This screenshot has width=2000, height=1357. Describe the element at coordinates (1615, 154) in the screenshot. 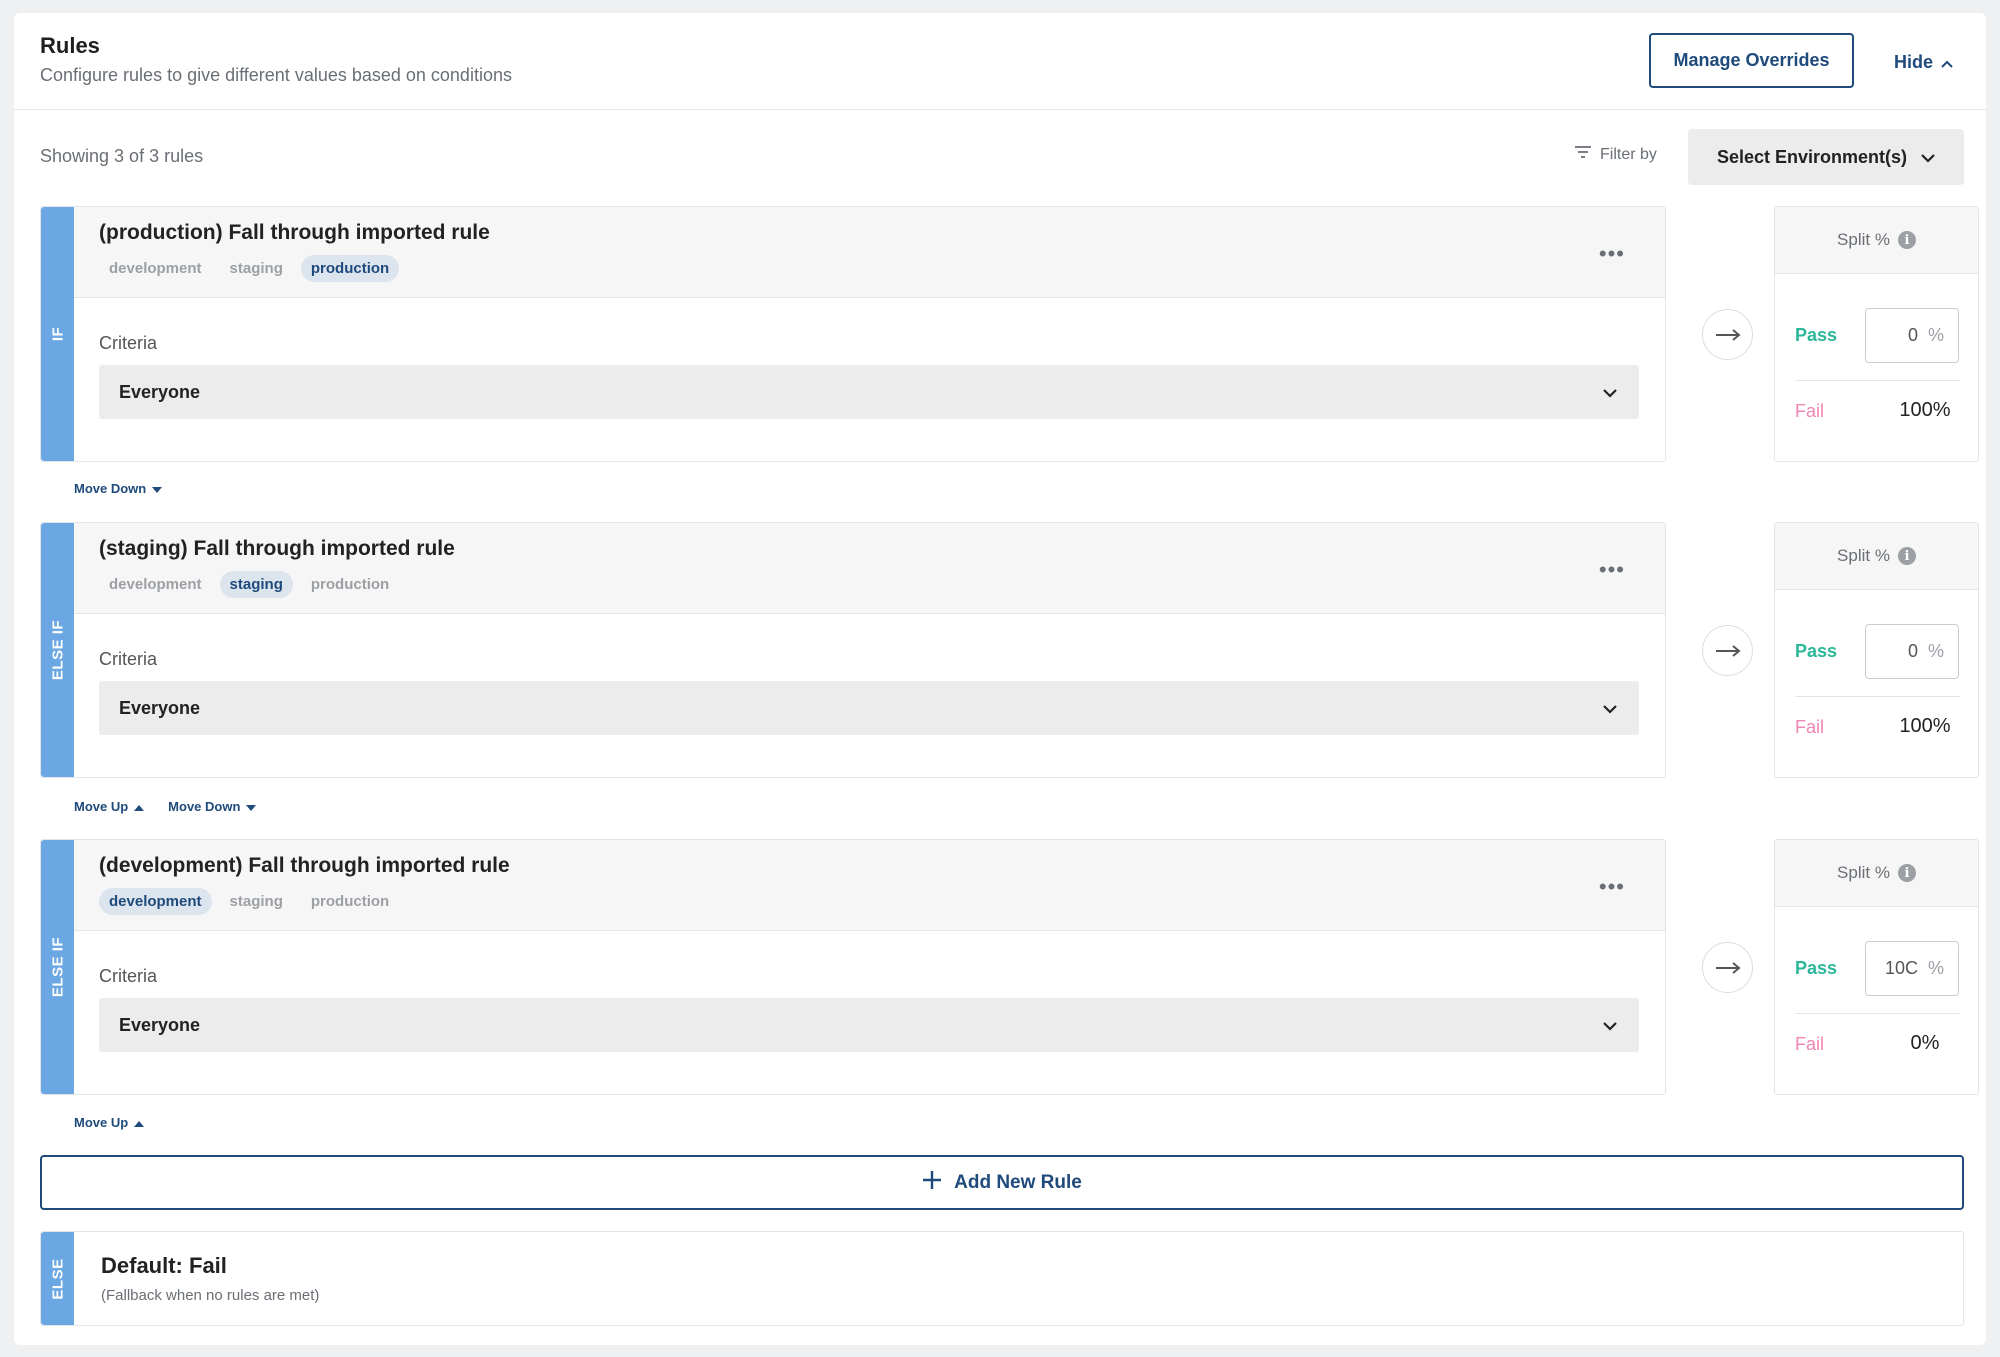

I see `filter-by: Filter by` at that location.